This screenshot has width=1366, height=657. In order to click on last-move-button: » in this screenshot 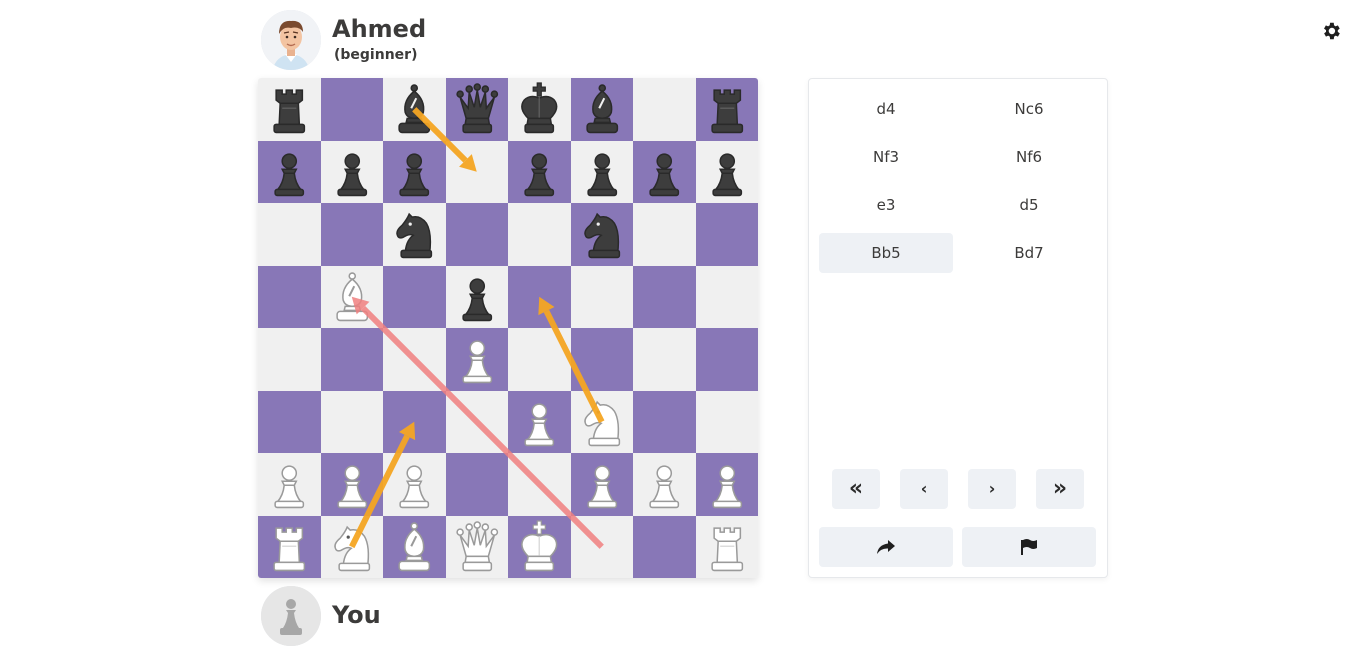, I will do `click(1060, 489)`.